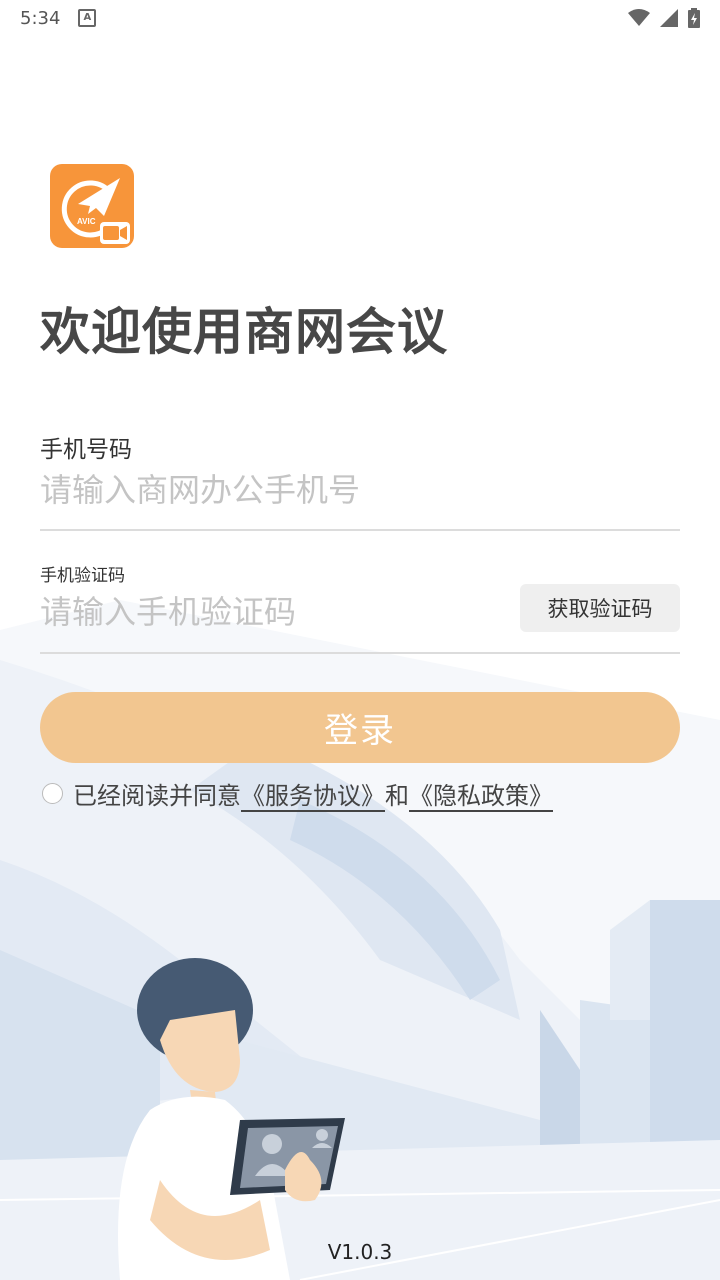 The height and width of the screenshot is (1280, 720). I want to click on phone-input, so click(360, 490).